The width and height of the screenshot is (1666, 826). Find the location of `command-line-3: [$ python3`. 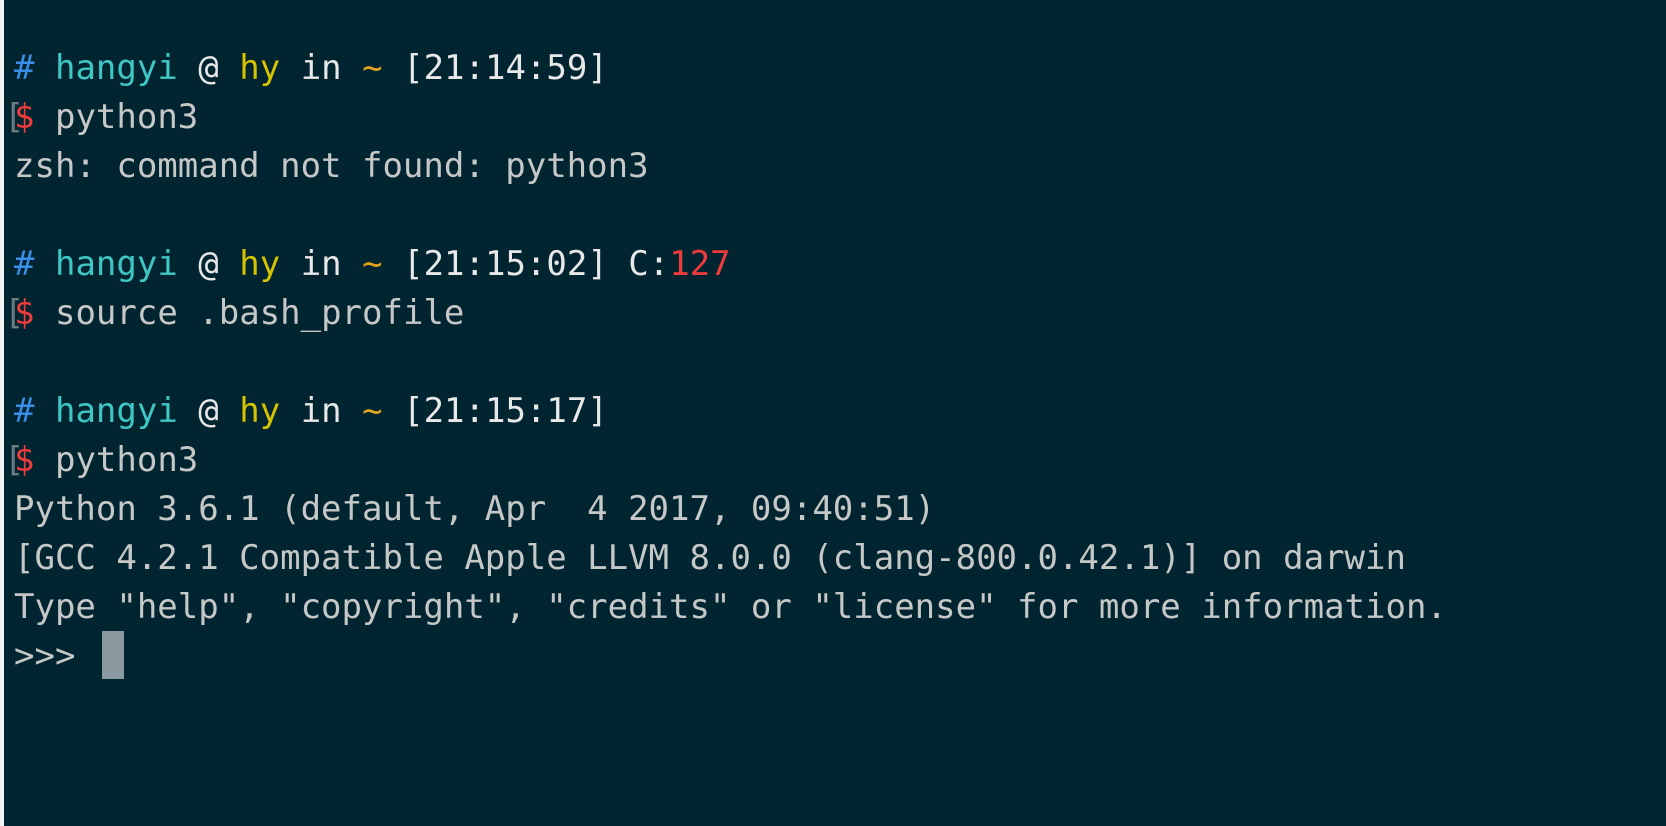

command-line-3: [$ python3 is located at coordinates (101, 460).